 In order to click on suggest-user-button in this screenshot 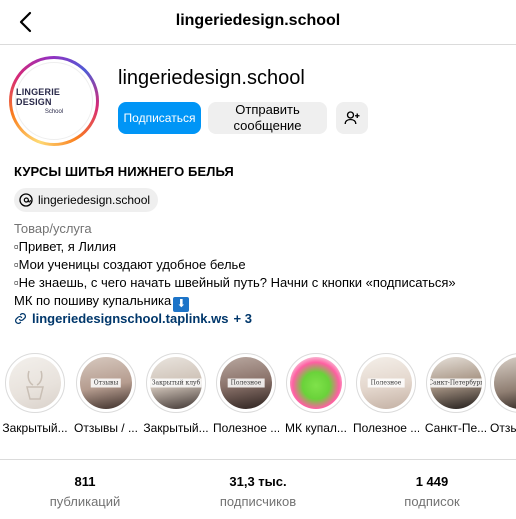, I will do `click(352, 118)`.